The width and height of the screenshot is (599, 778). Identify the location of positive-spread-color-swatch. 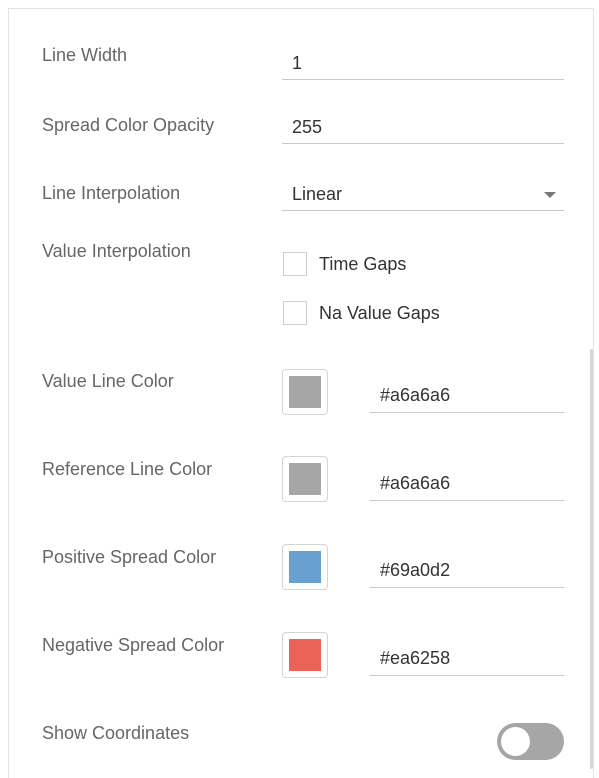
(305, 567).